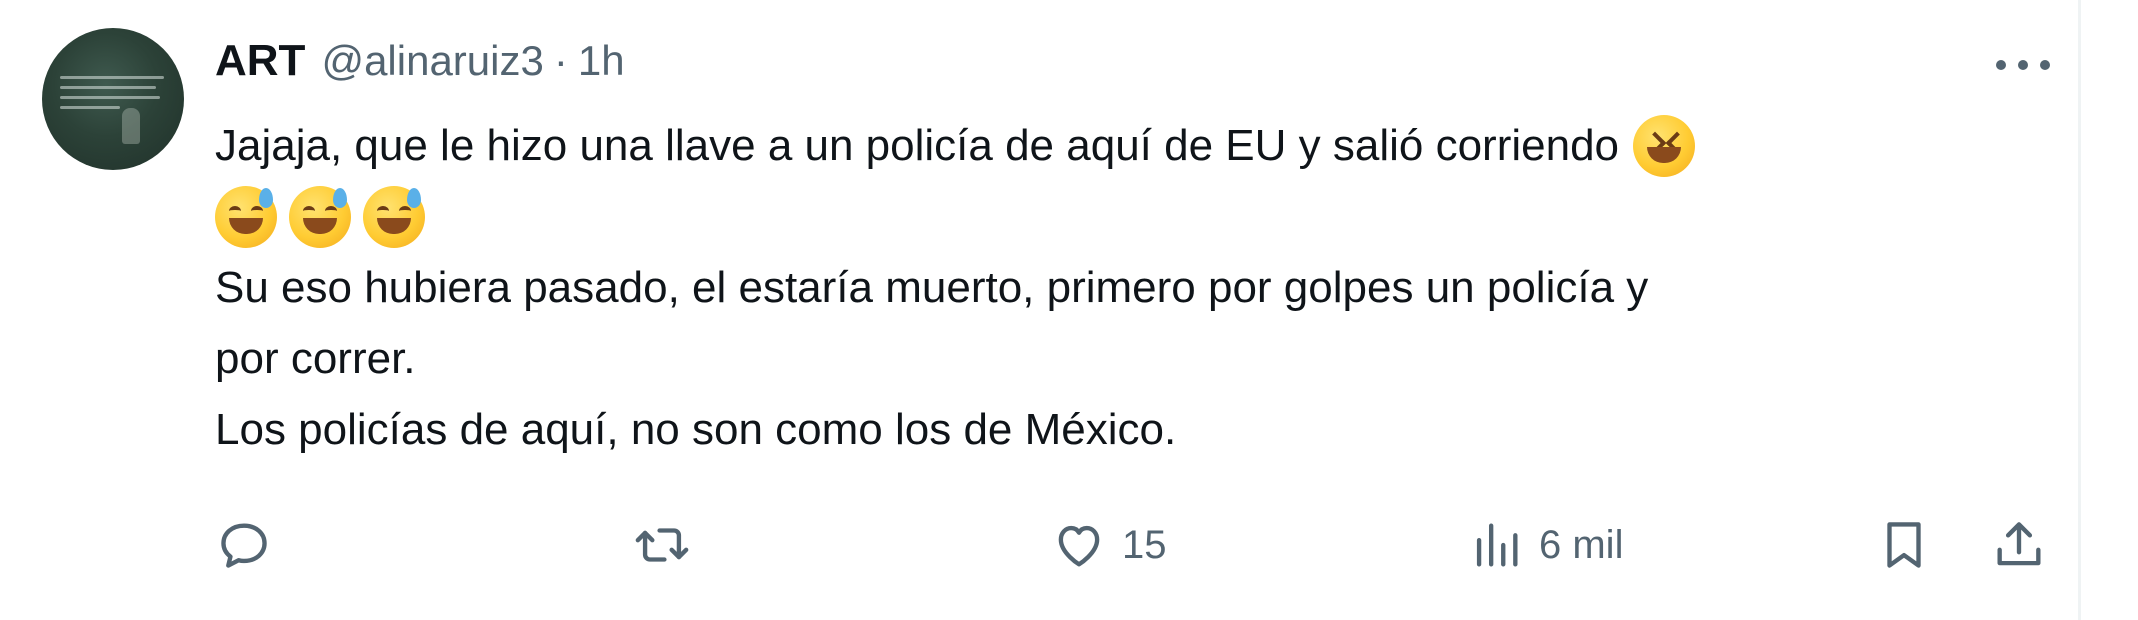 The image size is (2138, 620). I want to click on more-options-icon, so click(2023, 65).